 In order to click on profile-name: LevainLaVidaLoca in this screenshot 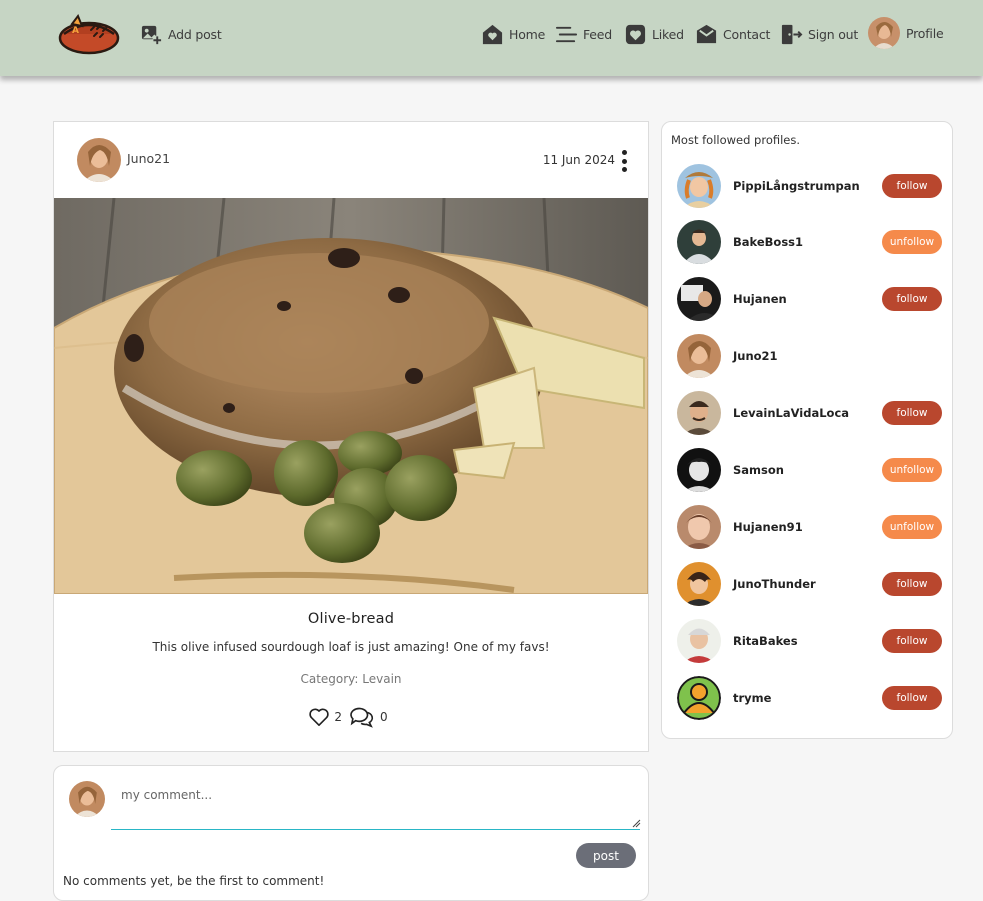, I will do `click(791, 413)`.